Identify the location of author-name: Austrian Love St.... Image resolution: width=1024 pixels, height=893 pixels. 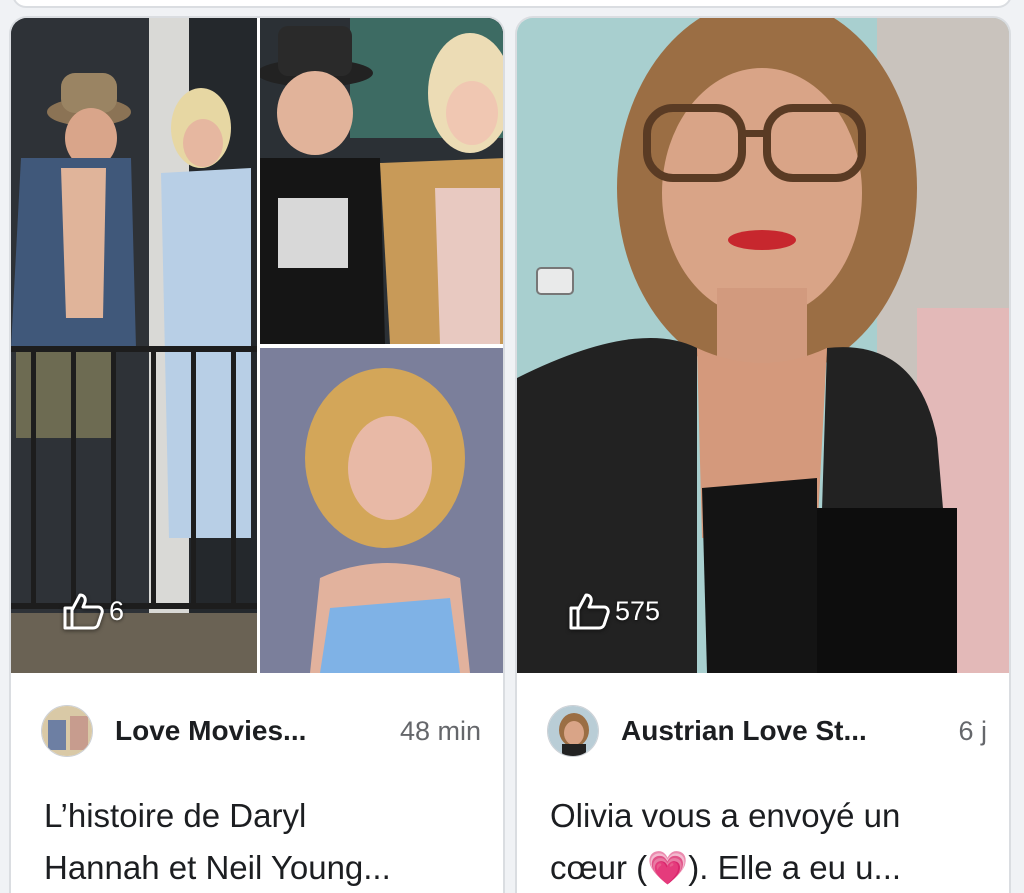
(744, 731).